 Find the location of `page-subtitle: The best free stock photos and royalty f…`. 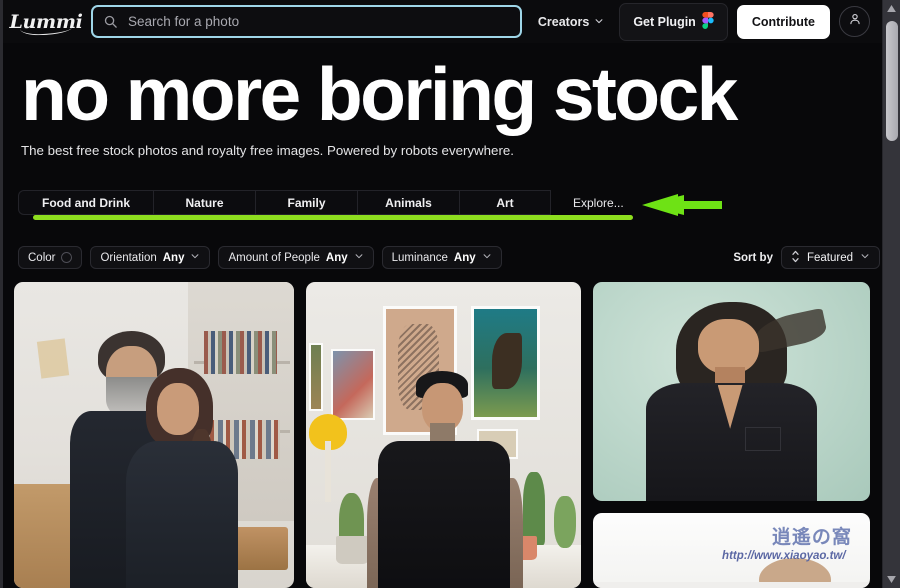

page-subtitle: The best free stock photos and royalty f… is located at coordinates (267, 150).